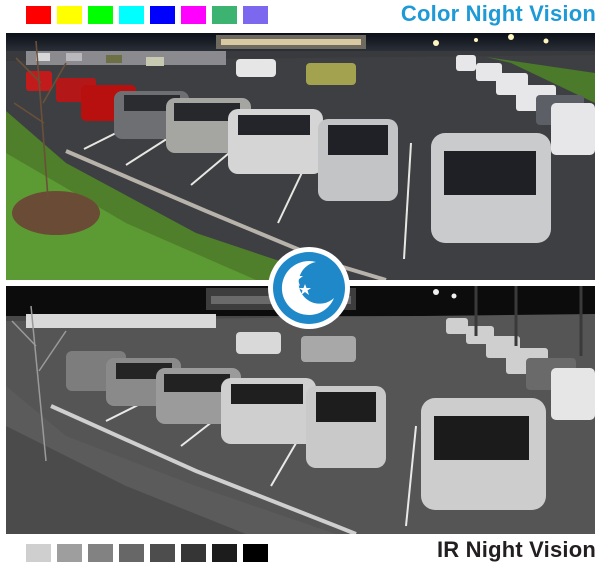 Image resolution: width=600 pixels, height=567 pixels. I want to click on color-swatch-row, so click(147, 15).